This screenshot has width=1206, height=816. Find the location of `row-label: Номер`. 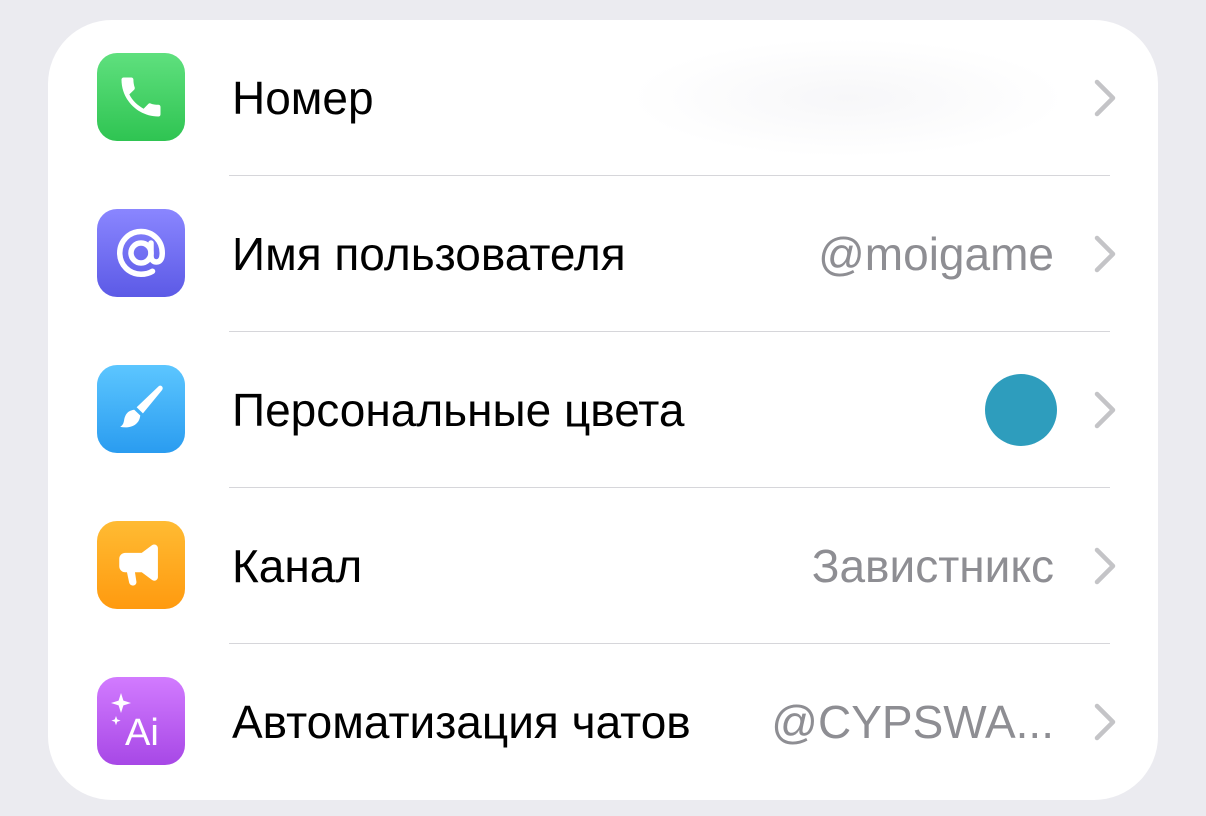

row-label: Номер is located at coordinates (303, 98).